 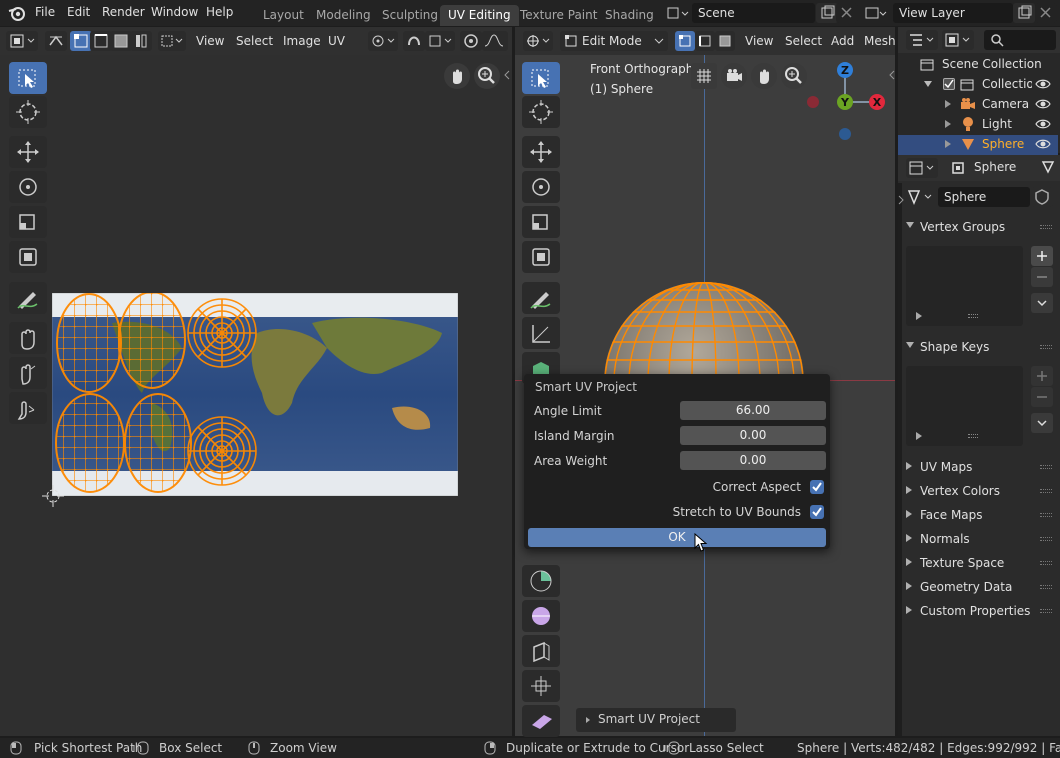 What do you see at coordinates (1046, 13) in the screenshot?
I see `delete-view-layer-icon` at bounding box center [1046, 13].